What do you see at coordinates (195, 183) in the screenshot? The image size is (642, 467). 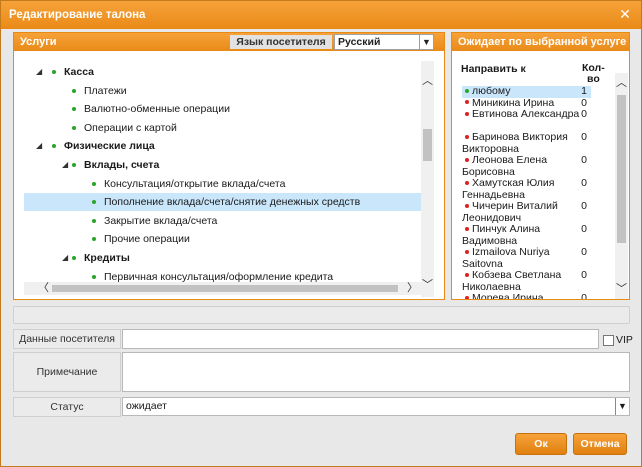 I see `services-tree-item-label: Консультация/открытие вклада/счета` at bounding box center [195, 183].